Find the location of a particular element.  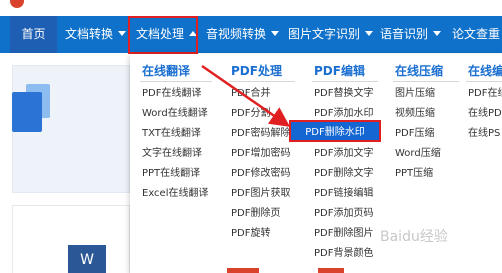

menu-item-pdf-translate: PDF在线翻译 is located at coordinates (171, 94).